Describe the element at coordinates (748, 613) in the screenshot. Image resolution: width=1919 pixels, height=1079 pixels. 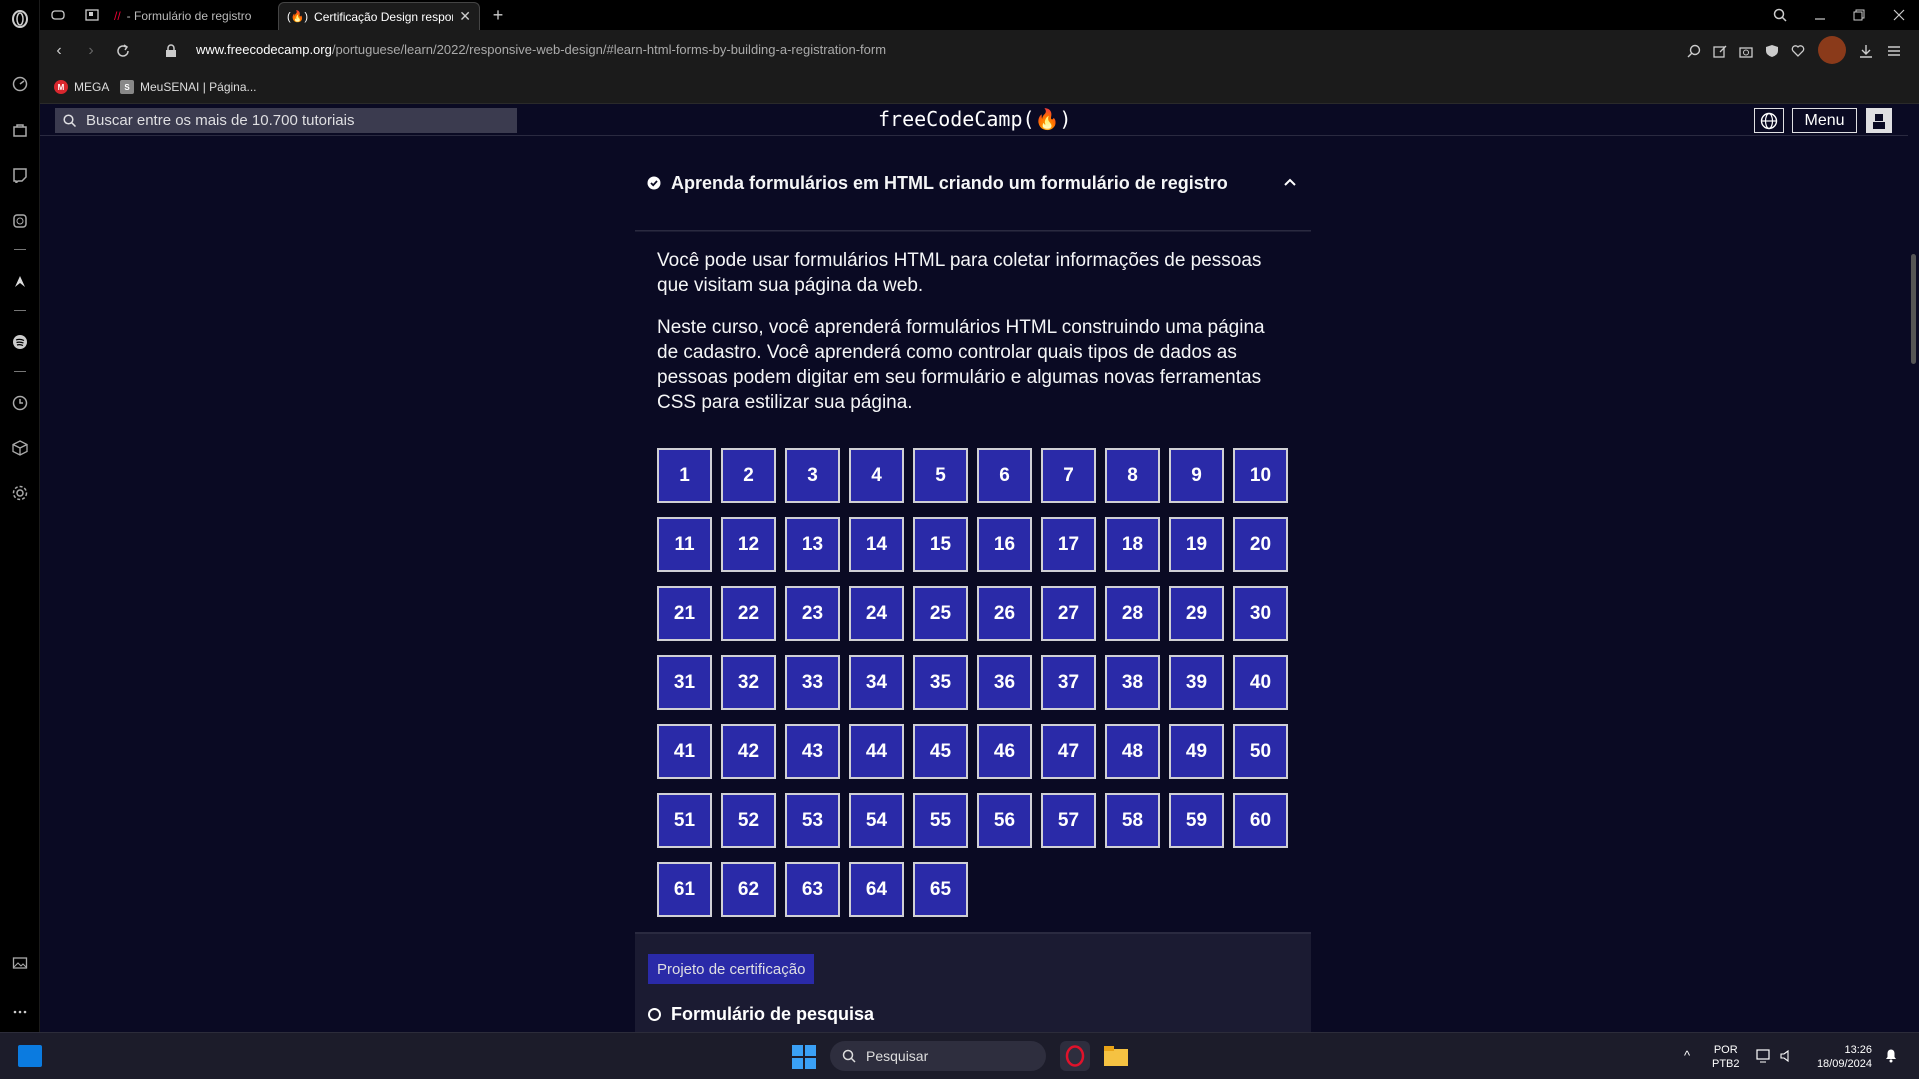
I see `step-button: 22` at that location.